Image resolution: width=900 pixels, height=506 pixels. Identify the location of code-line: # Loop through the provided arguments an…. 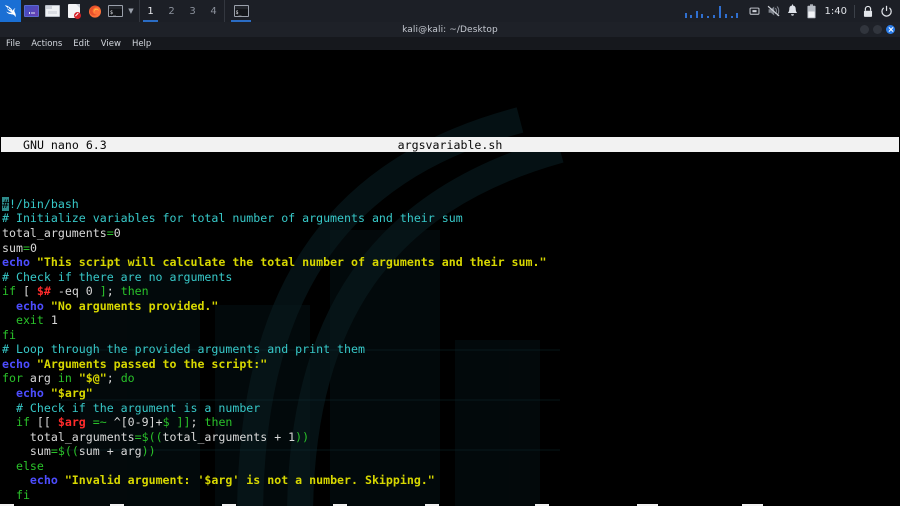
(451, 349).